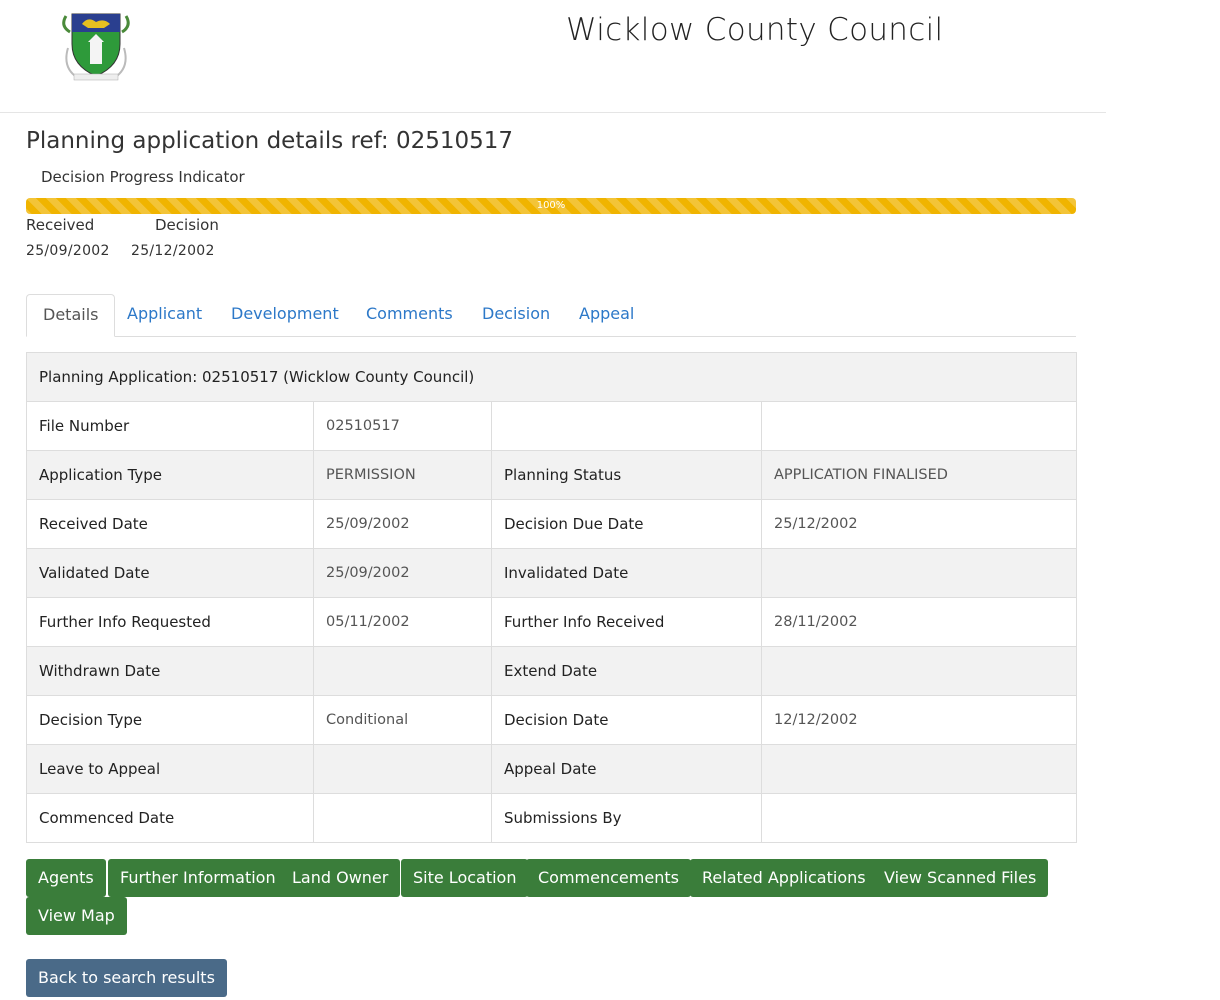 Image resolution: width=1220 pixels, height=1000 pixels. I want to click on back-to-search-button: Back to search results, so click(126, 978).